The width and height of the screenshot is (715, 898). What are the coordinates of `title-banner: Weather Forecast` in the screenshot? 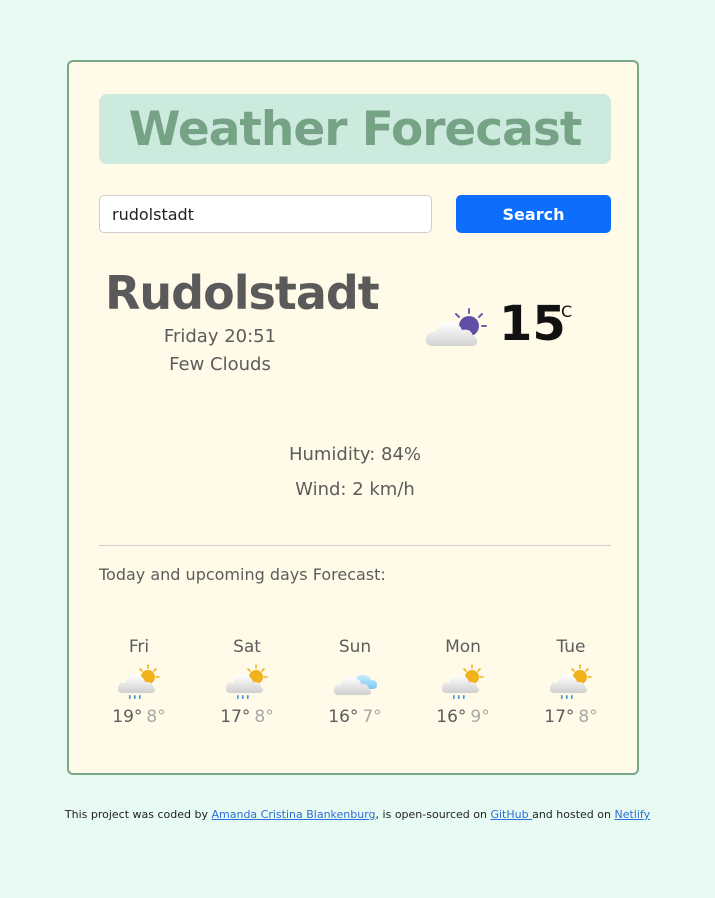 It's located at (355, 129).